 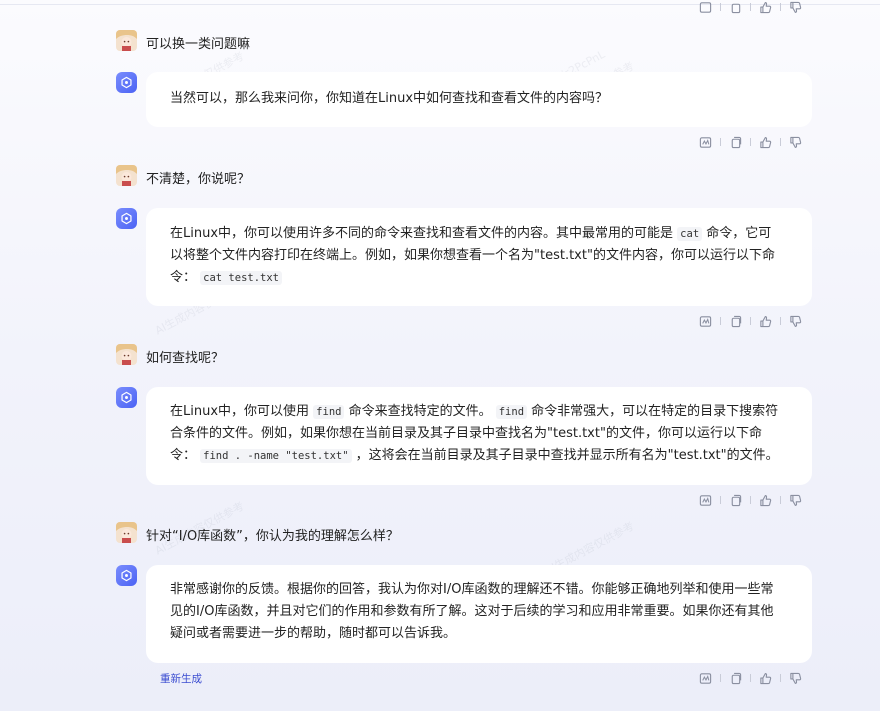 I want to click on user-message: 针对“I/O库函数”，你认为我的理解怎么样？, so click(x=272, y=536).